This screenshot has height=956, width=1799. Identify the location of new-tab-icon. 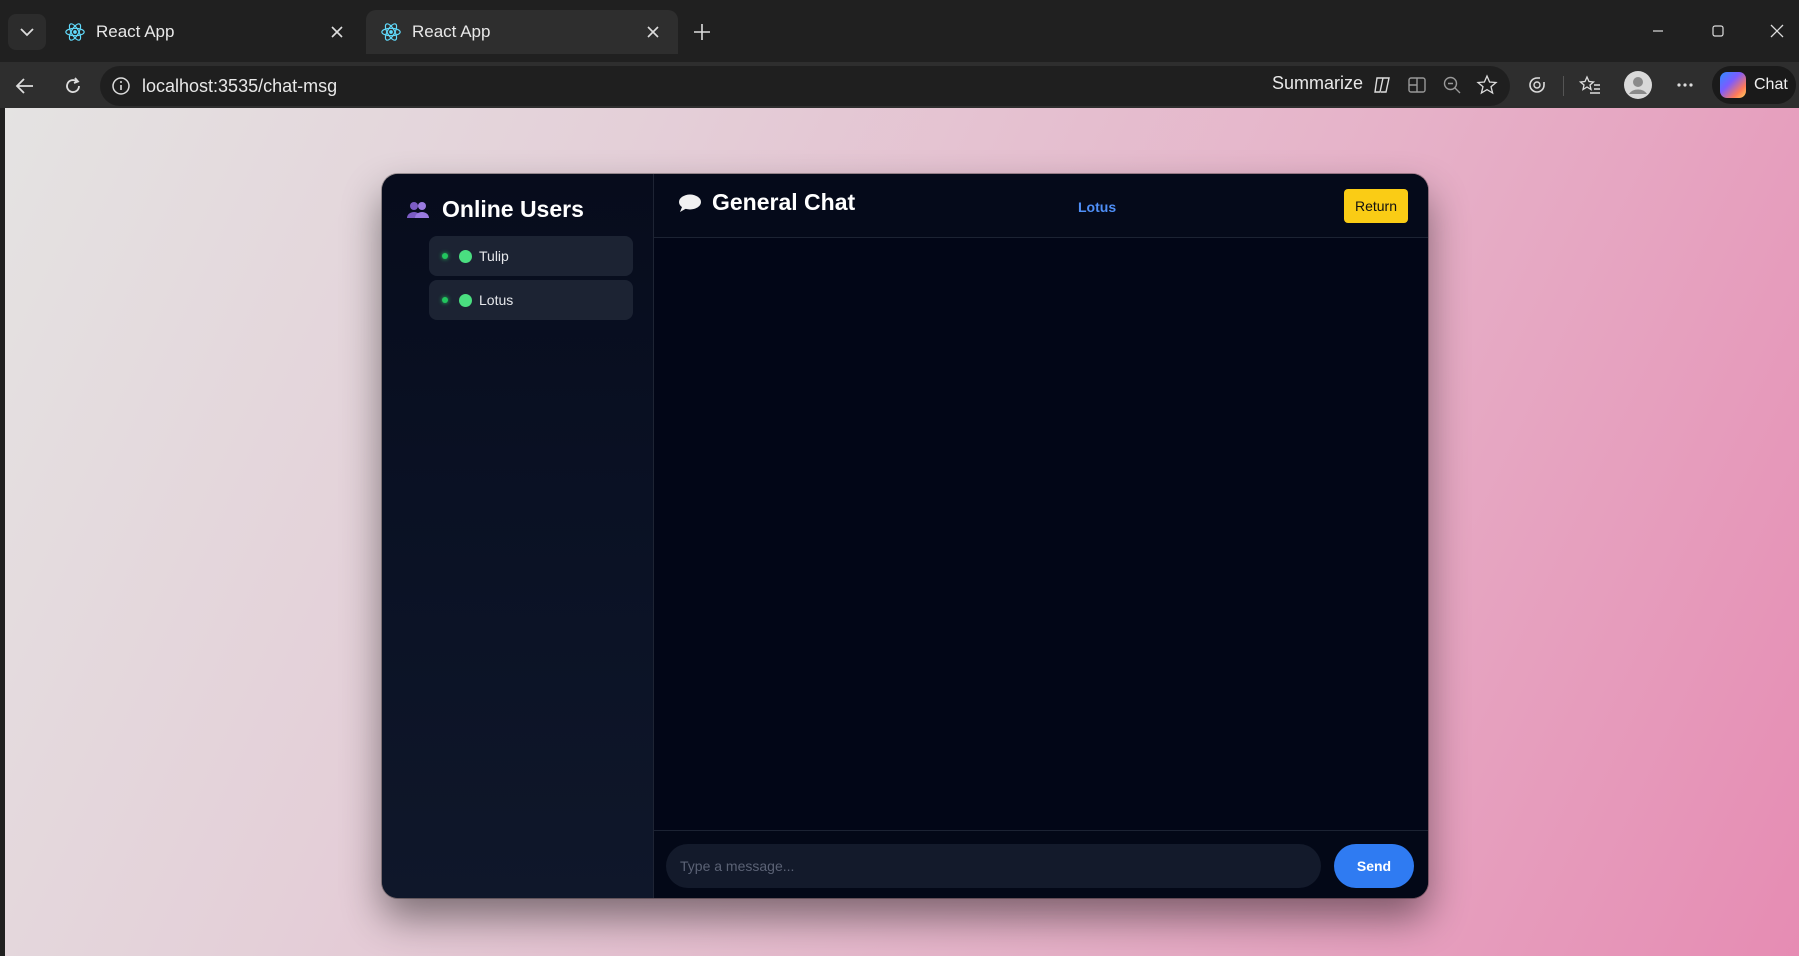
(702, 32).